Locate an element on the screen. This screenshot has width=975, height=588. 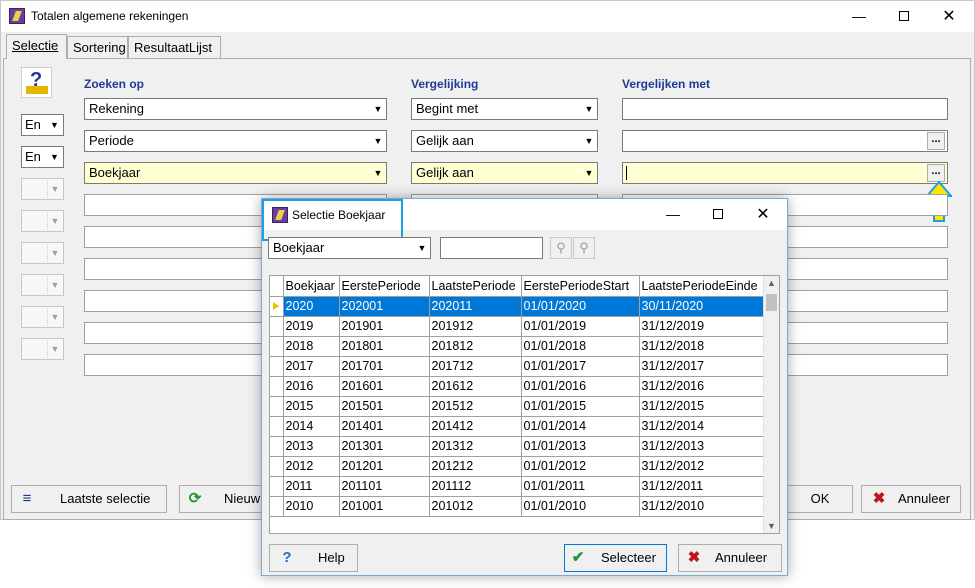
table-cell: 201312 is located at coordinates (475, 446).